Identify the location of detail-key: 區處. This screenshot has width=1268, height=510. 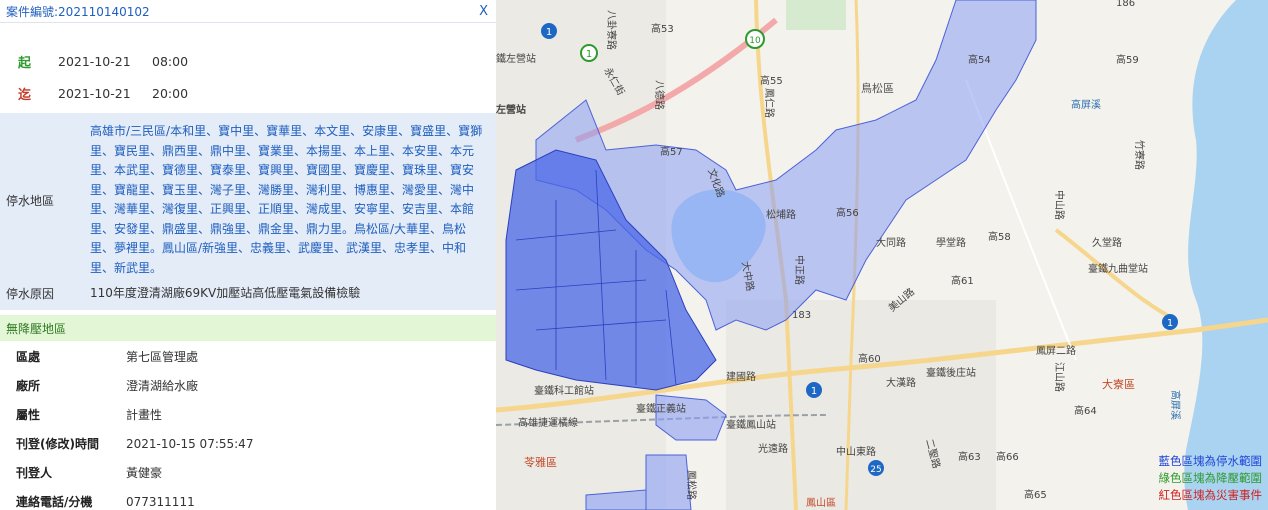
(28, 357).